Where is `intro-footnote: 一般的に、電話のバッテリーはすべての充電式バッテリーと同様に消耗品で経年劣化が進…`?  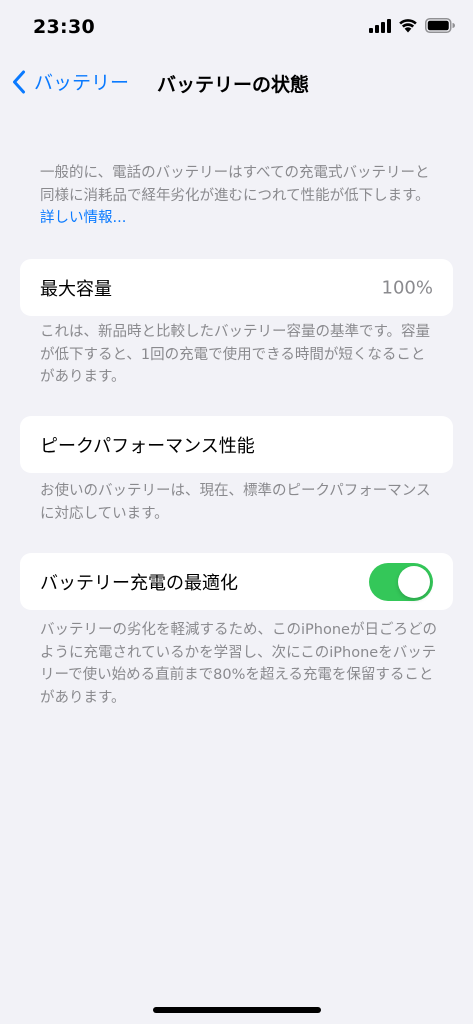
intro-footnote: 一般的に、電話のバッテリーはすべての充電式バッテリーと同様に消耗品で経年劣化が進… is located at coordinates (239, 196).